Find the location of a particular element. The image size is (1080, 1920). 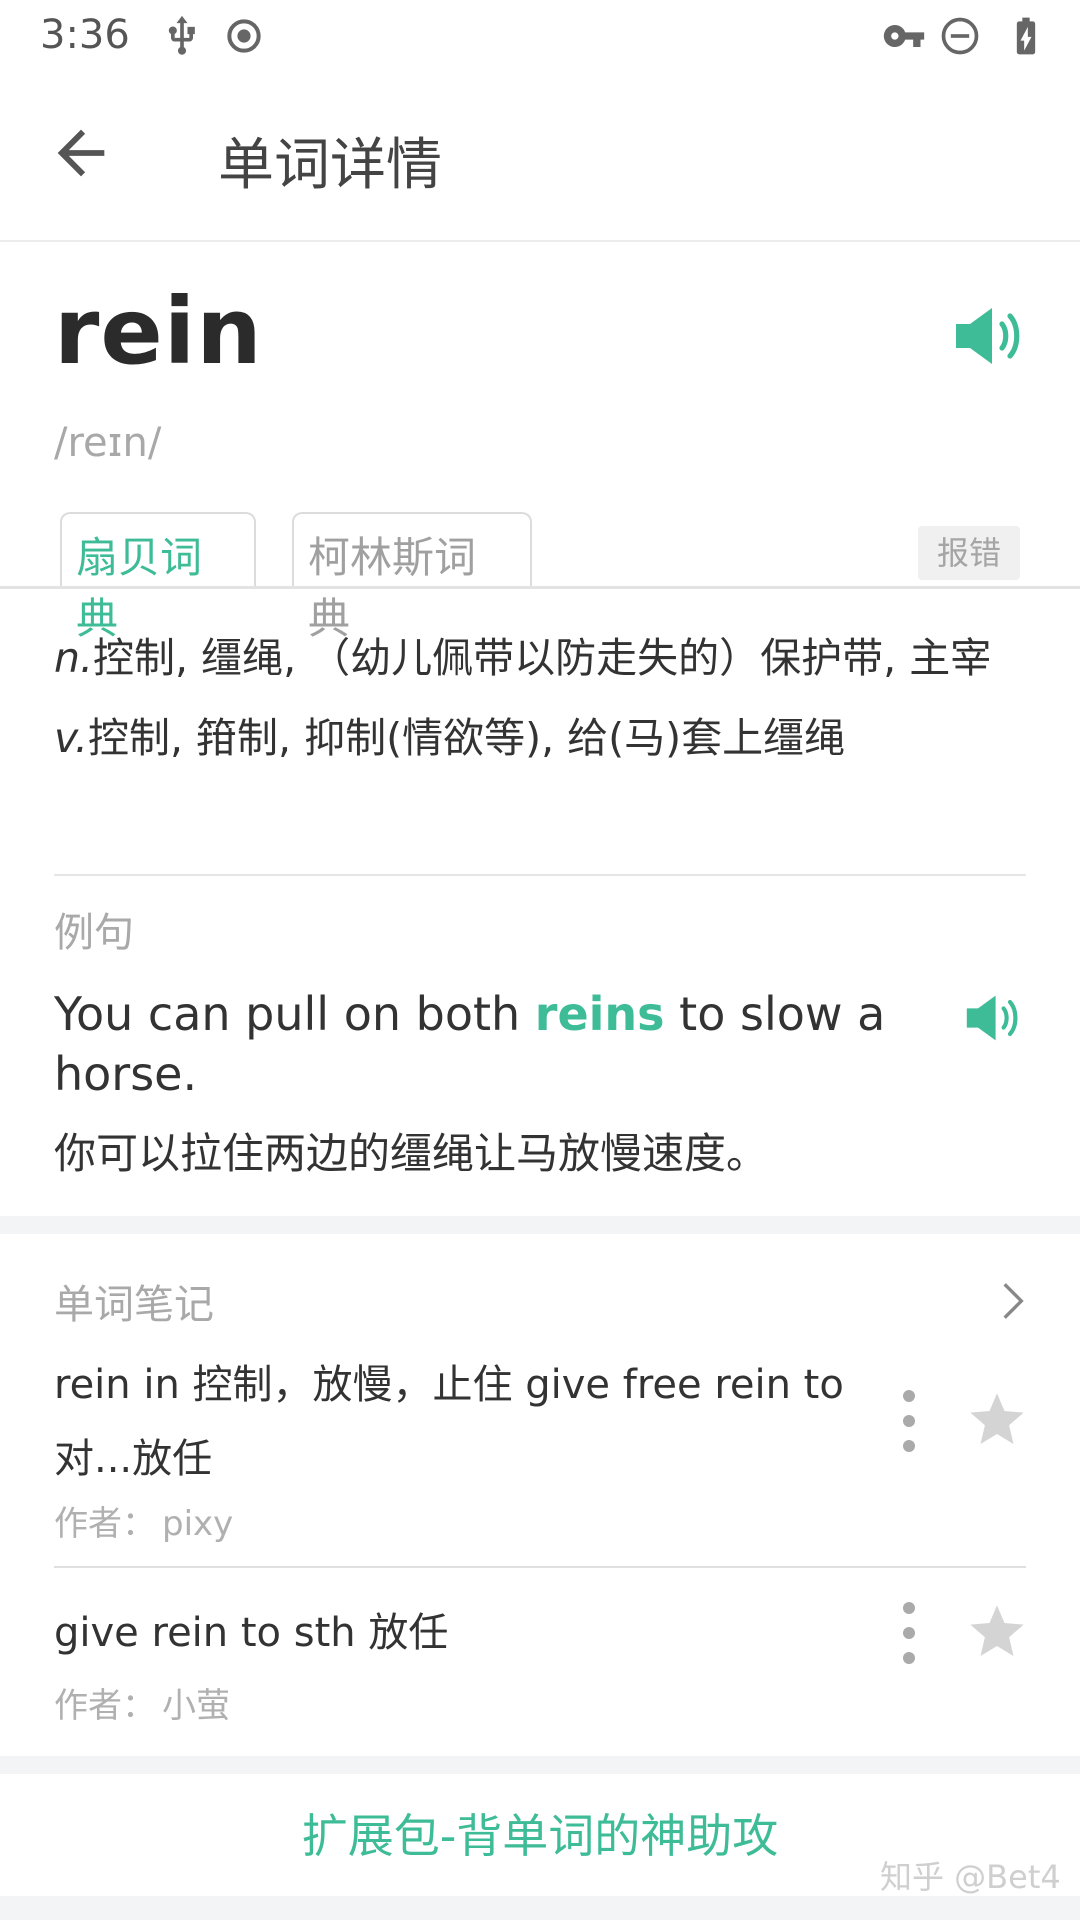

usb-icon is located at coordinates (182, 36).